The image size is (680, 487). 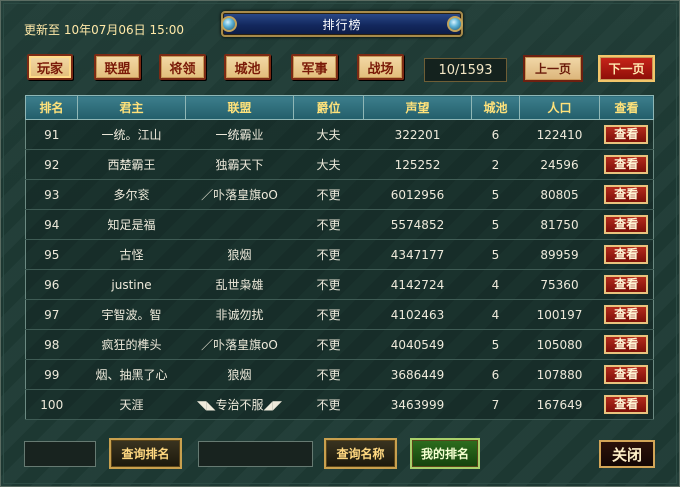 I want to click on gem-ornament-icon, so click(x=229, y=24).